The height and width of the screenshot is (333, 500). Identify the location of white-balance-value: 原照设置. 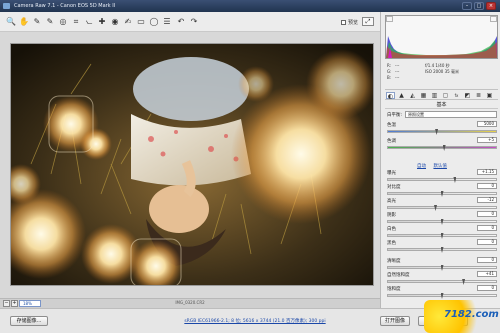
(416, 114).